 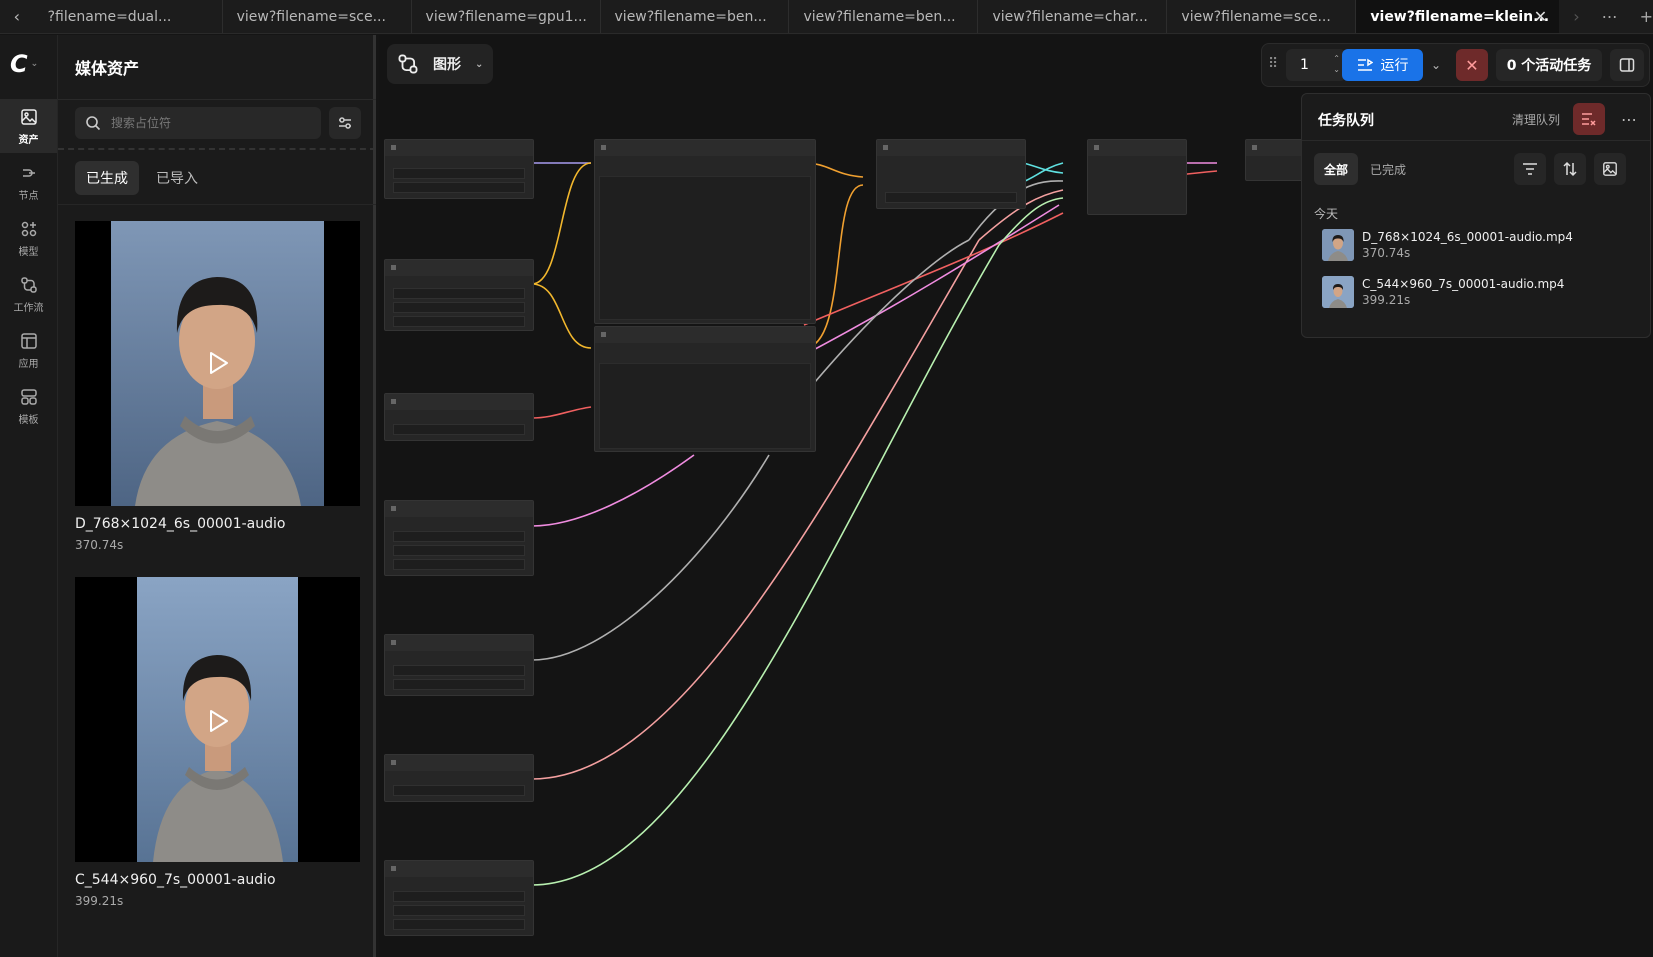 I want to click on rail-item-models: 模型, so click(x=28, y=238).